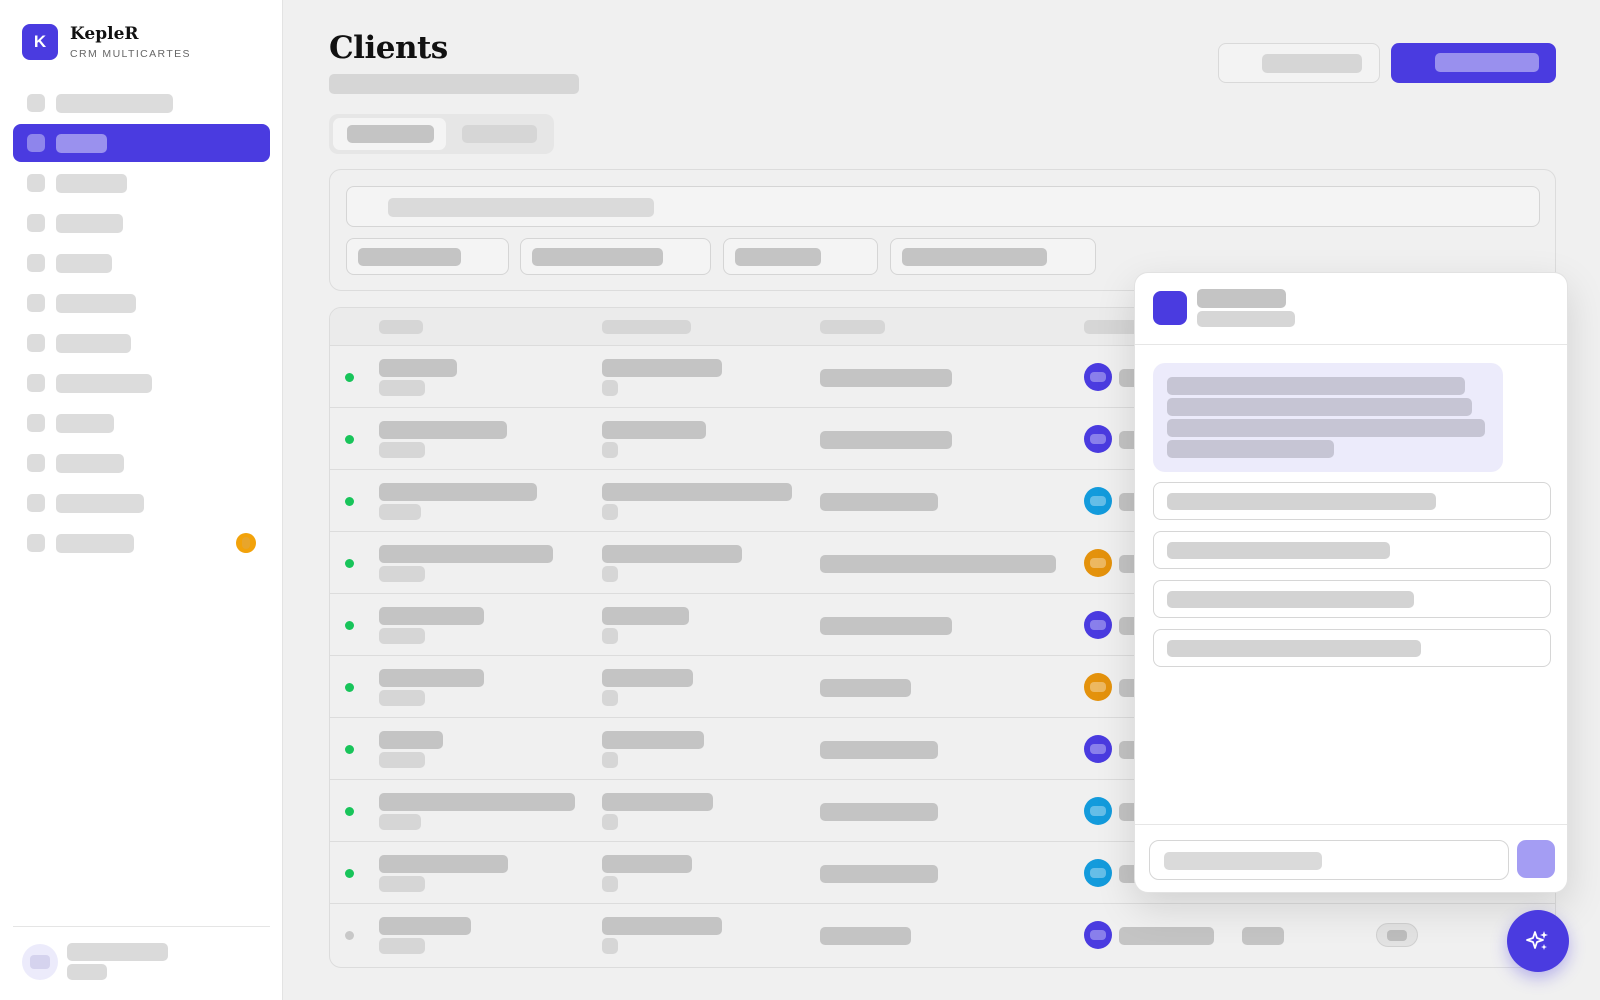 This screenshot has height=1000, width=1600. What do you see at coordinates (1246, 319) in the screenshot?
I see `assistant-status` at bounding box center [1246, 319].